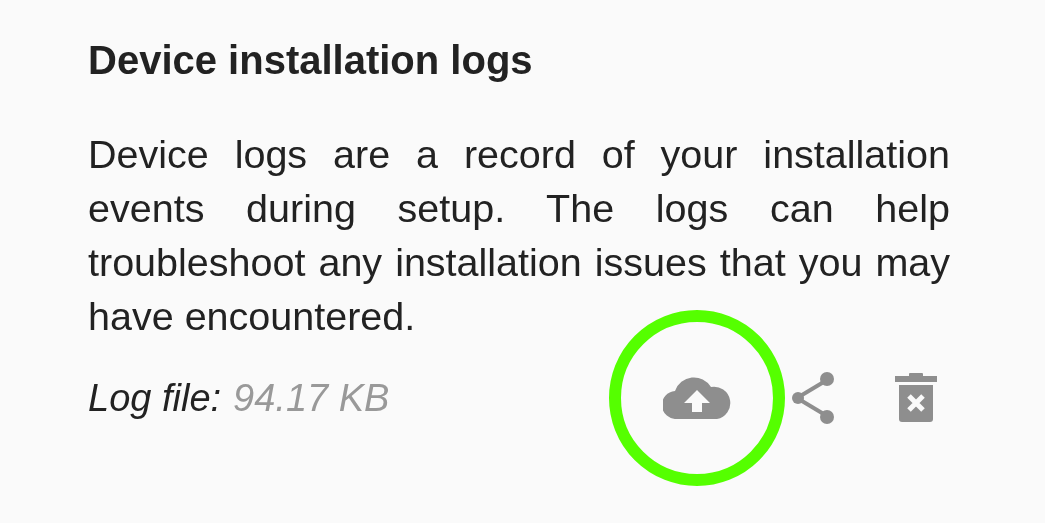  Describe the element at coordinates (155, 398) in the screenshot. I see `log-file-label: Log file:` at that location.